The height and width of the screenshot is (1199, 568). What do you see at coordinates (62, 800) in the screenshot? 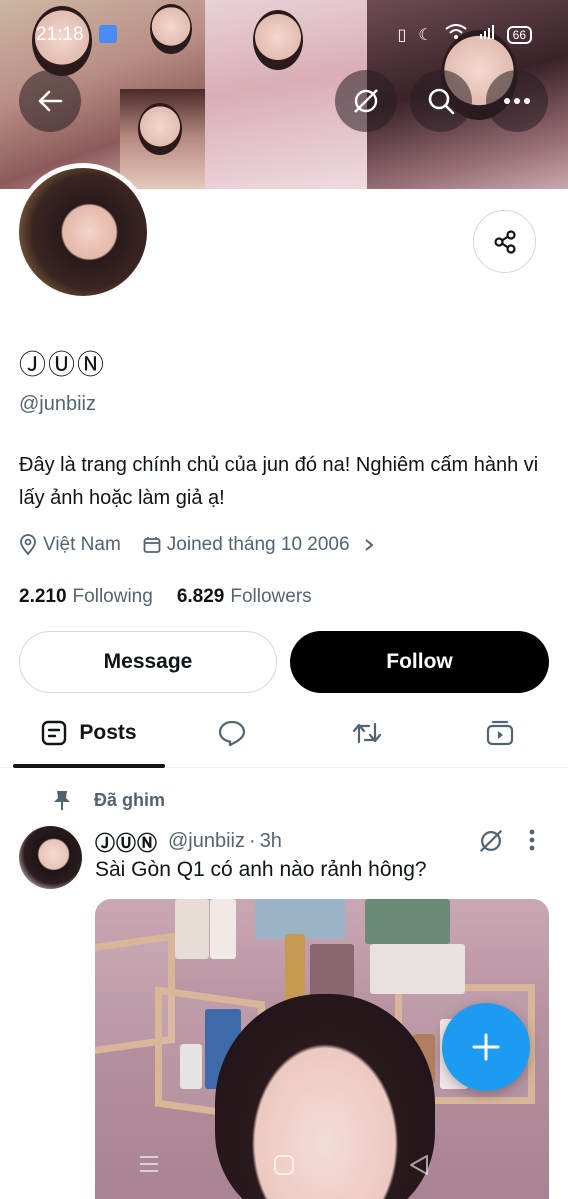
I see `pin-icon` at bounding box center [62, 800].